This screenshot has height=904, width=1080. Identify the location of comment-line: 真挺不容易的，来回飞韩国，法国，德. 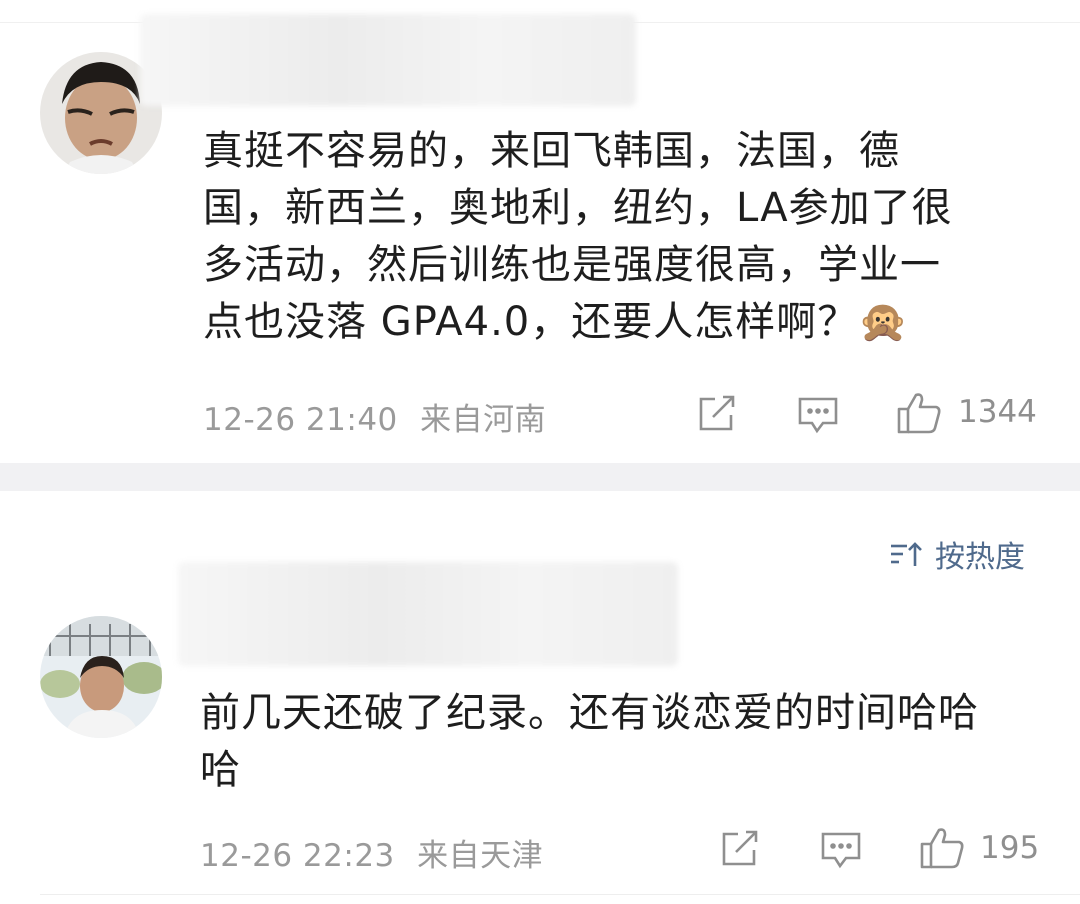
(551, 151).